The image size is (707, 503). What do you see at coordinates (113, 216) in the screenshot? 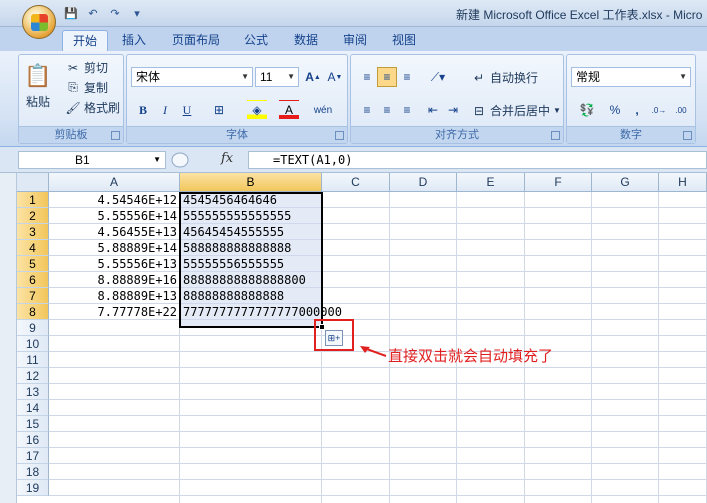
I see `cell-a2: 5.55556E+14` at bounding box center [113, 216].